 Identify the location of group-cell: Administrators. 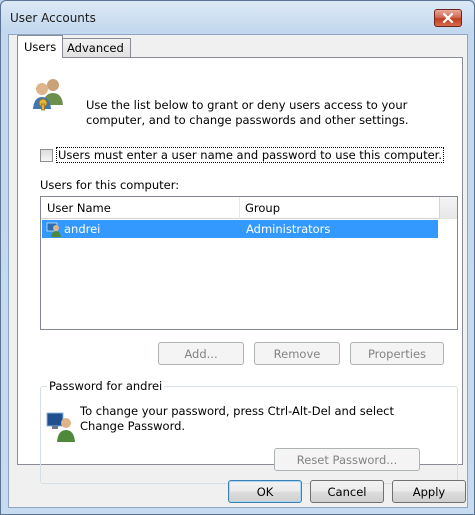
(288, 229).